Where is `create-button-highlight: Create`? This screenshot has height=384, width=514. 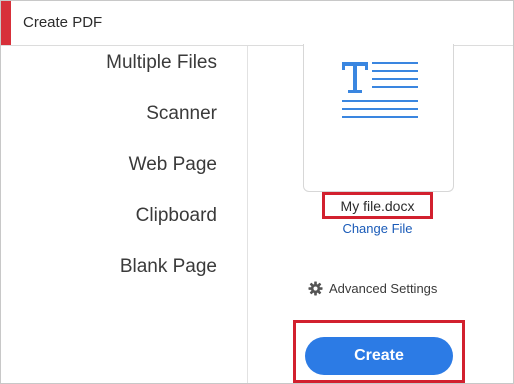
create-button-highlight: Create is located at coordinates (379, 351).